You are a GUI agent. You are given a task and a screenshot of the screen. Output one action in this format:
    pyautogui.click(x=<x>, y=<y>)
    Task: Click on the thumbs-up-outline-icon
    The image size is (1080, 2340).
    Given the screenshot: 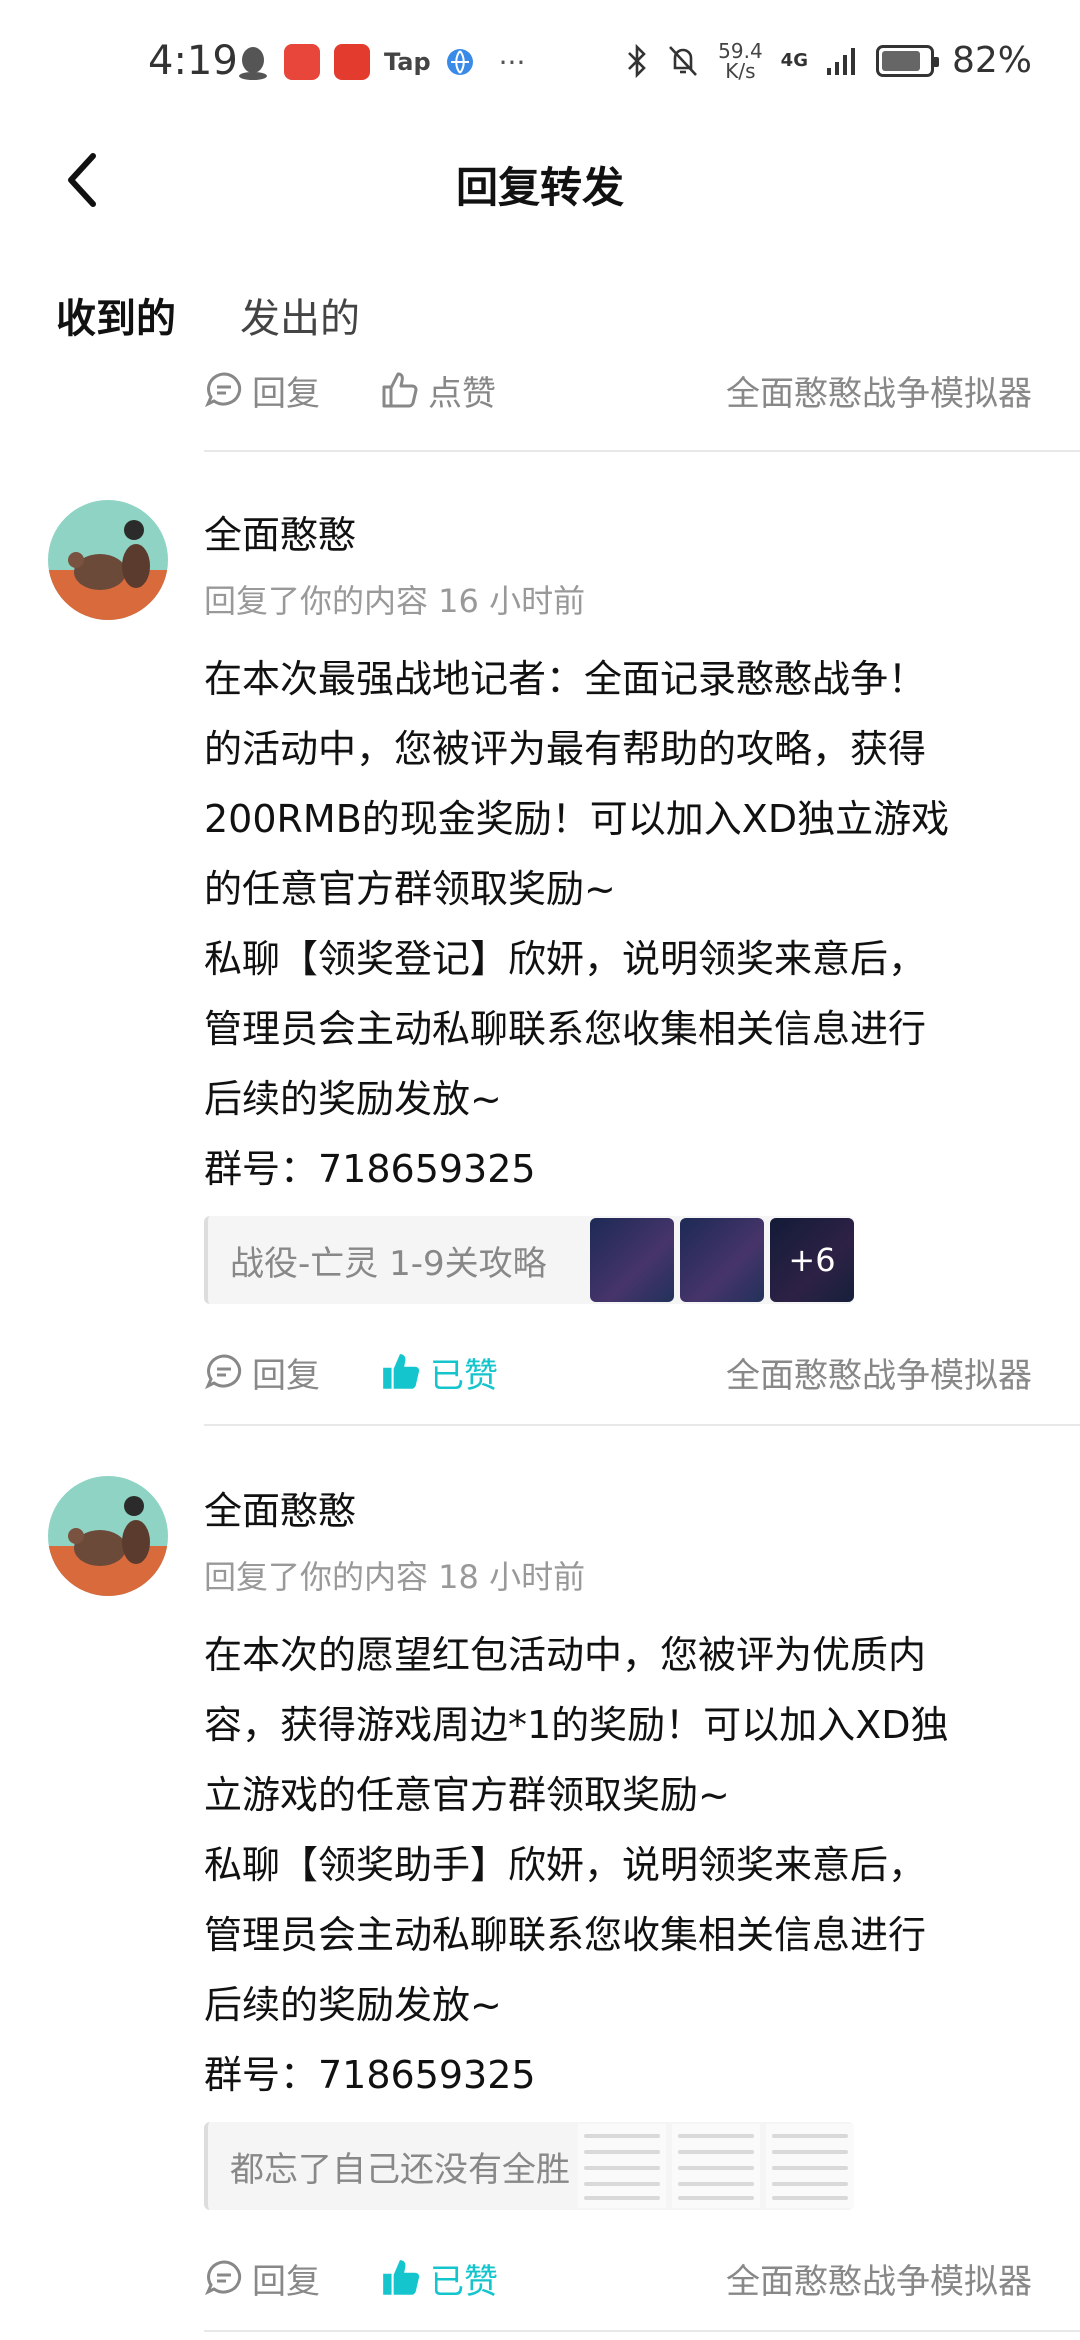 What is the action you would take?
    pyautogui.click(x=400, y=390)
    